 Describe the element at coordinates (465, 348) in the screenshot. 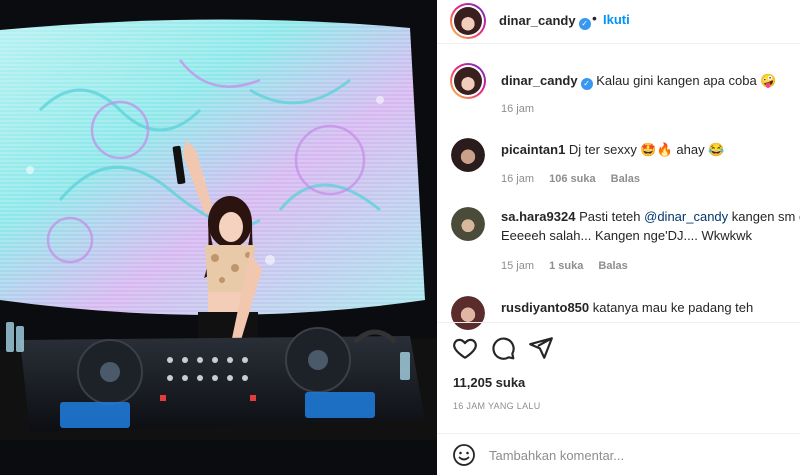

I see `heart-icon` at that location.